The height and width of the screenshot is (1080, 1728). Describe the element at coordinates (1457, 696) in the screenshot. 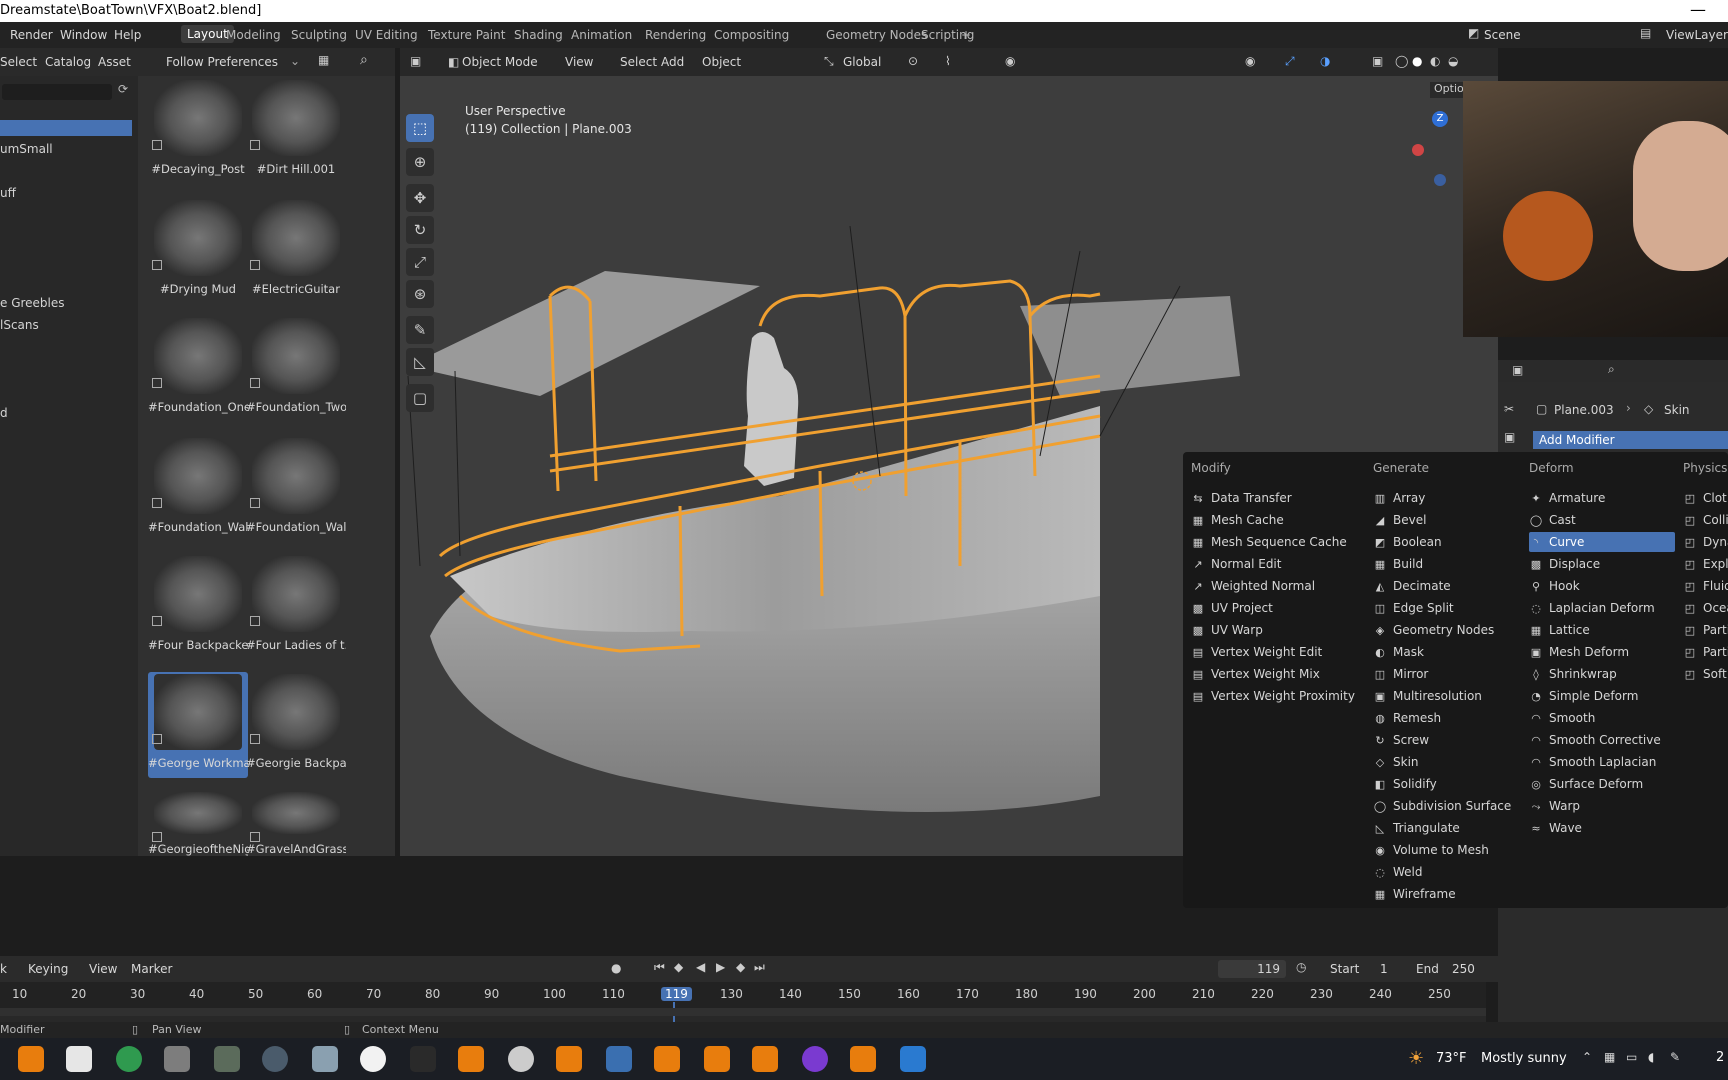

I see `modifier-item-multiresolution: ▣ Multiresolution` at that location.